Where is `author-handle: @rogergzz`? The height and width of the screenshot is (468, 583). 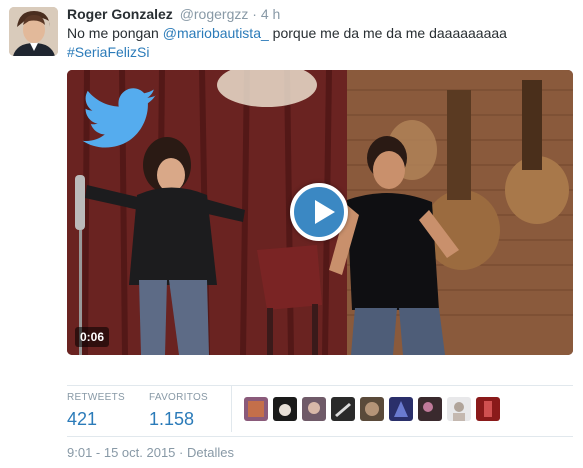 author-handle: @rogergzz is located at coordinates (214, 14).